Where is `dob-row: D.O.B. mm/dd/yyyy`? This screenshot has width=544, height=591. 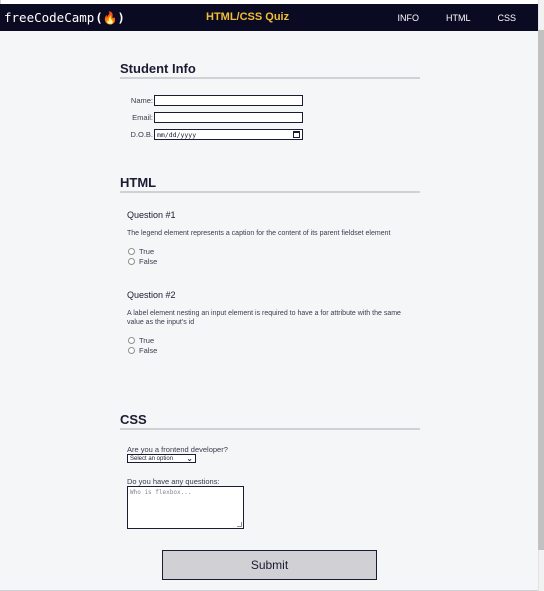 dob-row: D.O.B. mm/dd/yyyy is located at coordinates (270, 134).